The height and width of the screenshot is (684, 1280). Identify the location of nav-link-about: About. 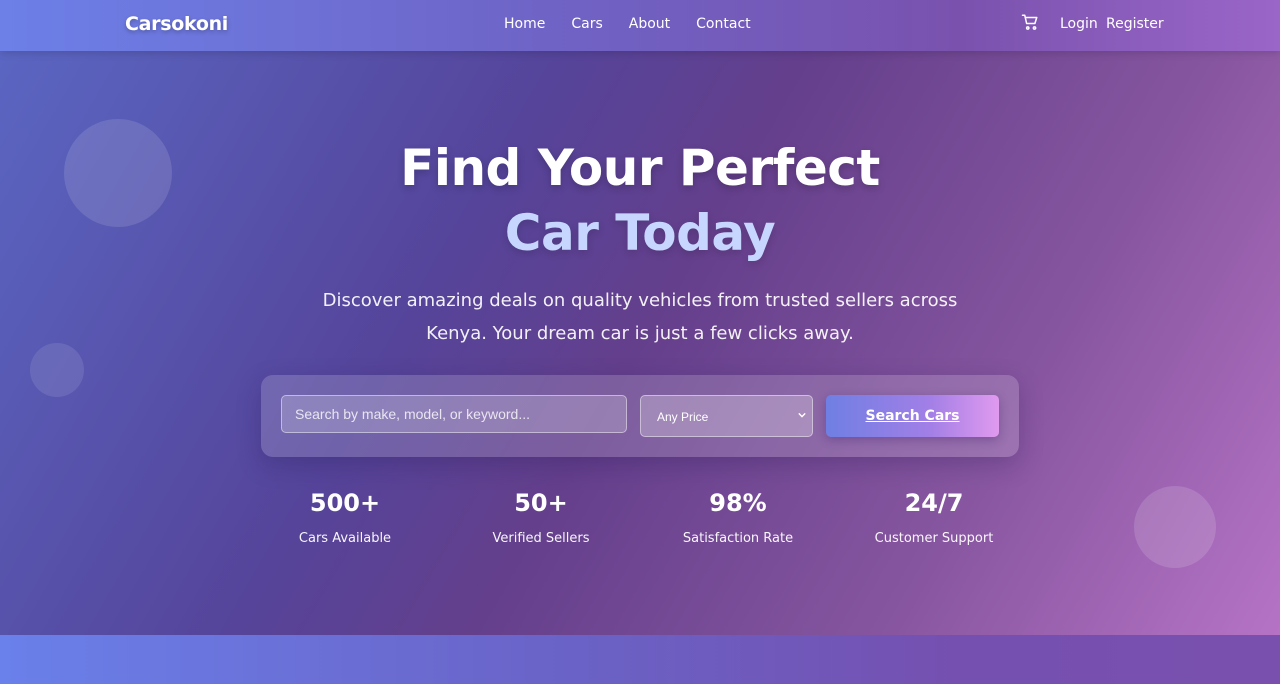
(649, 24).